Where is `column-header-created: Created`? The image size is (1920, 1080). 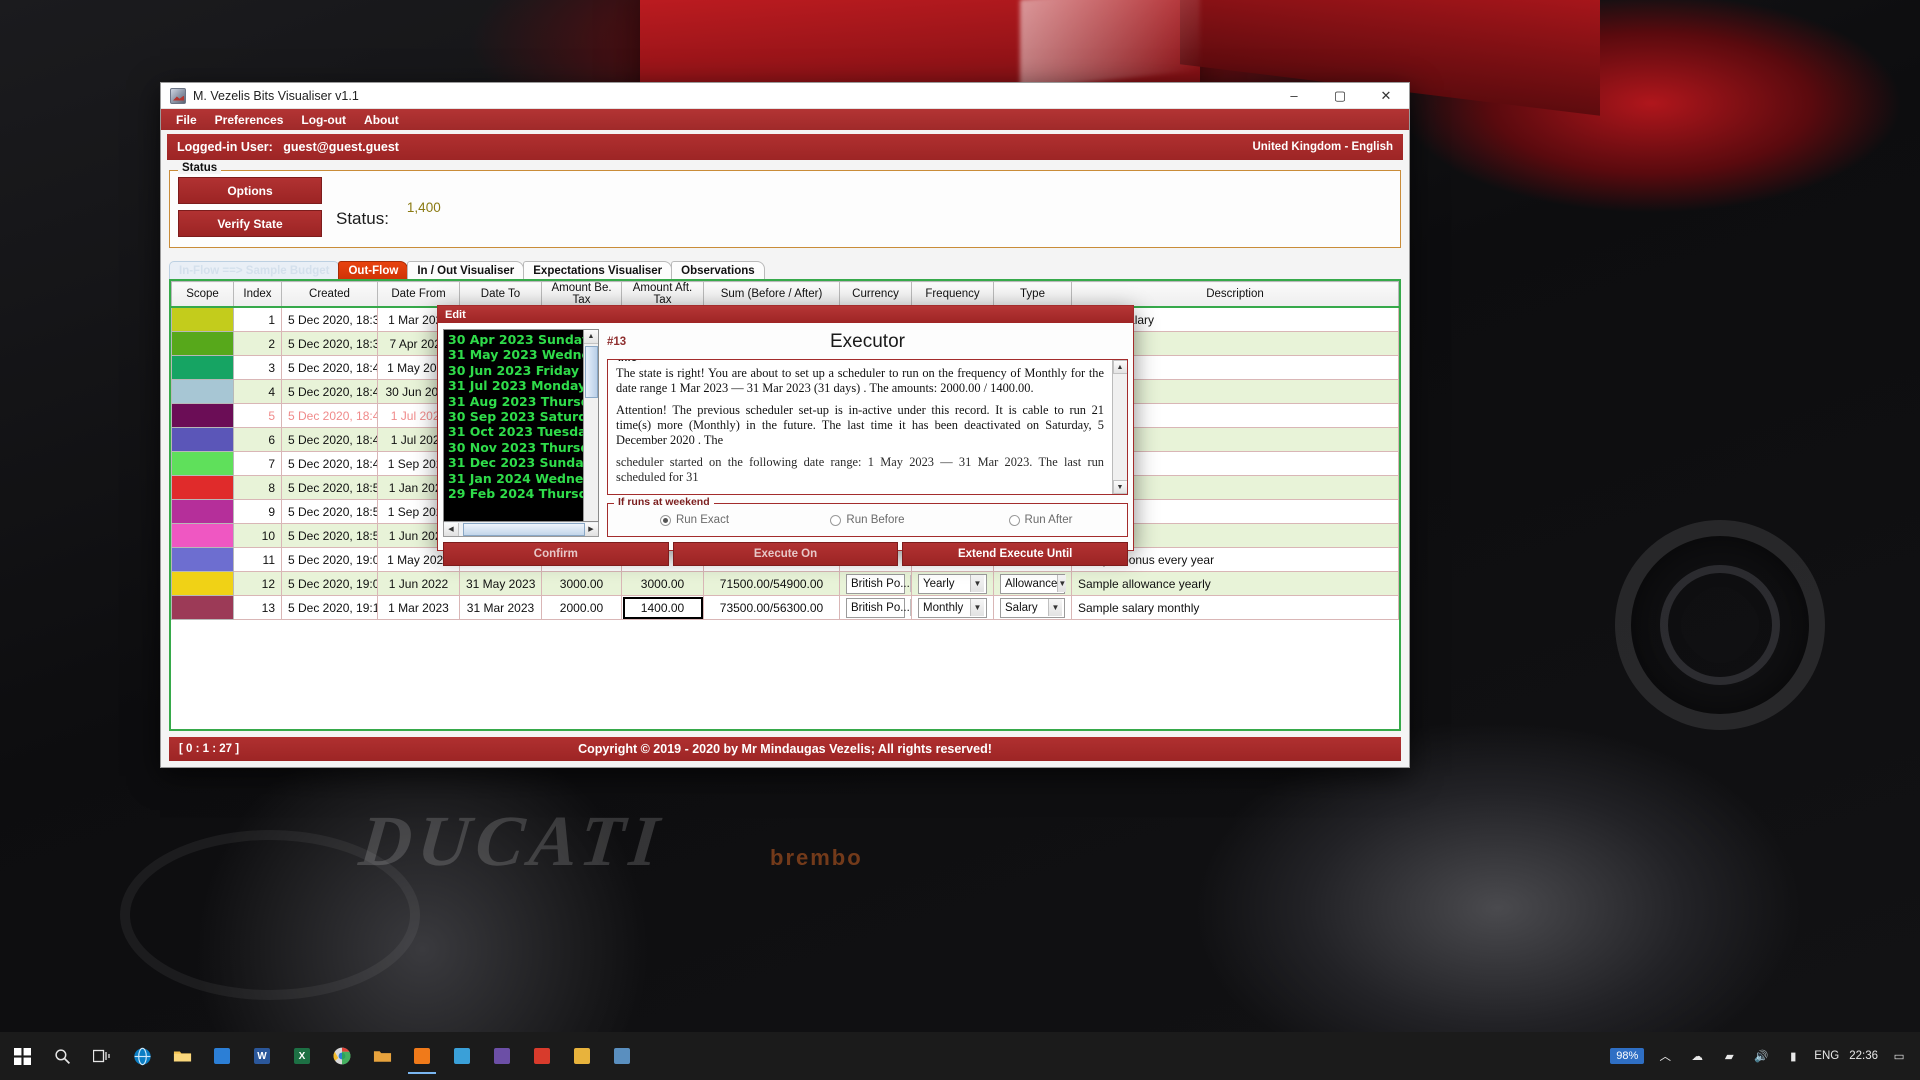
column-header-created: Created is located at coordinates (329, 294).